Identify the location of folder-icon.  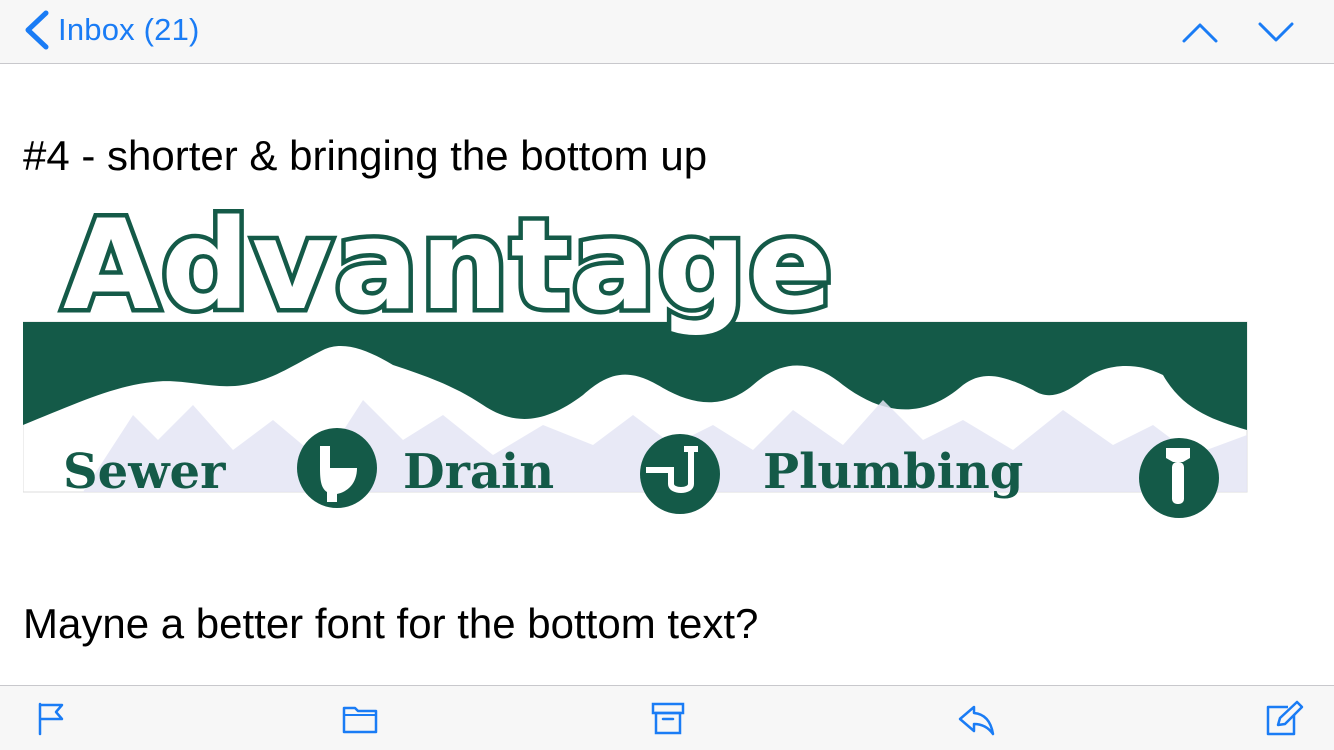
(360, 719).